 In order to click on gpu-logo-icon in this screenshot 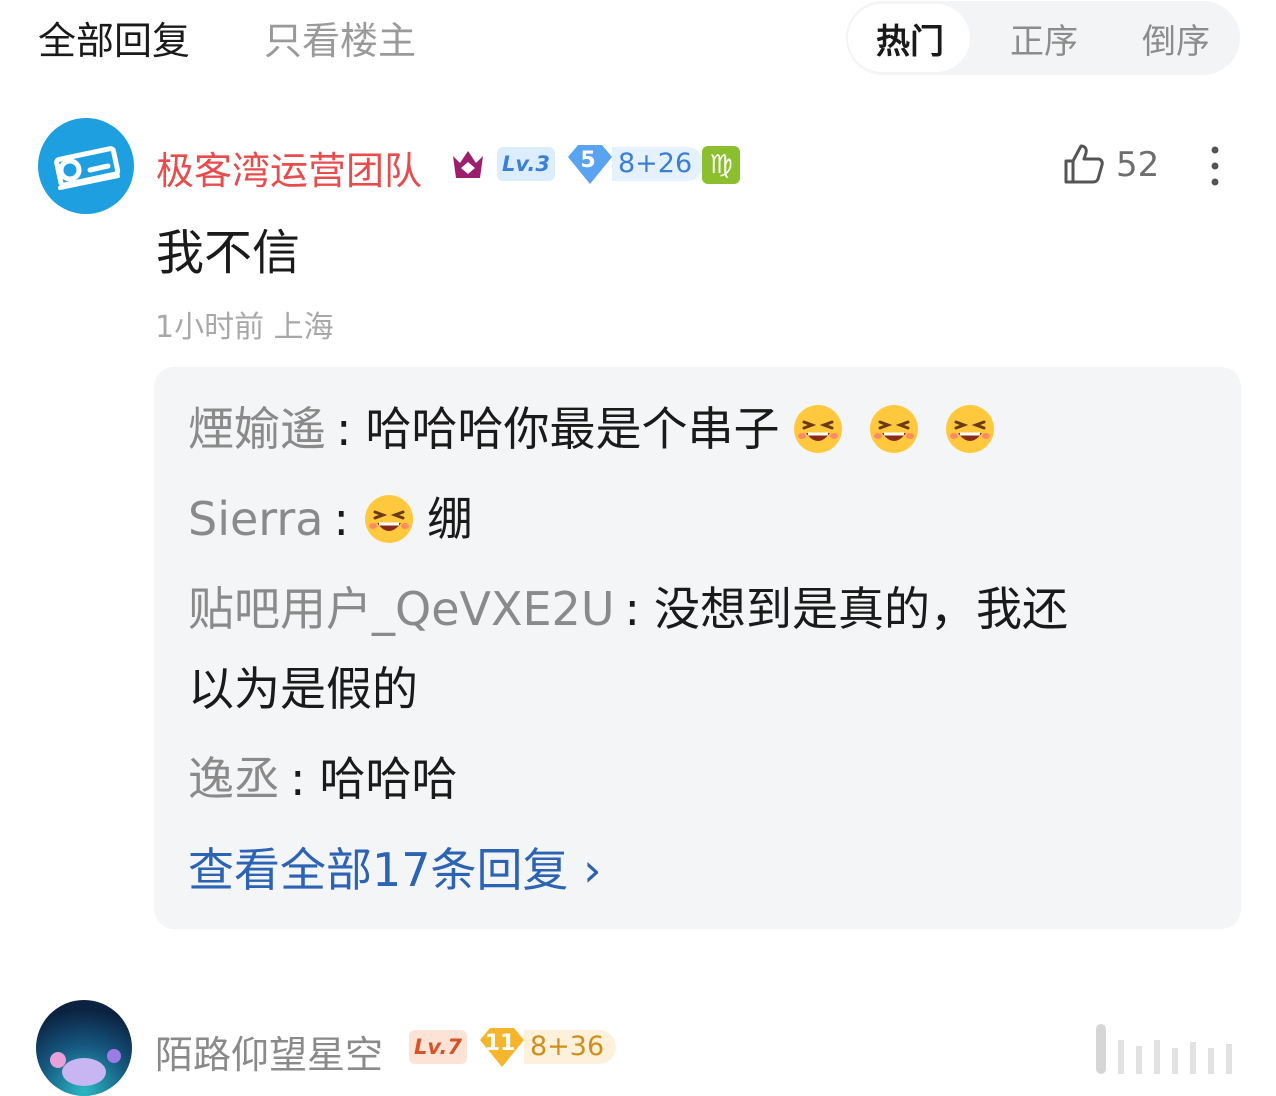, I will do `click(87, 168)`.